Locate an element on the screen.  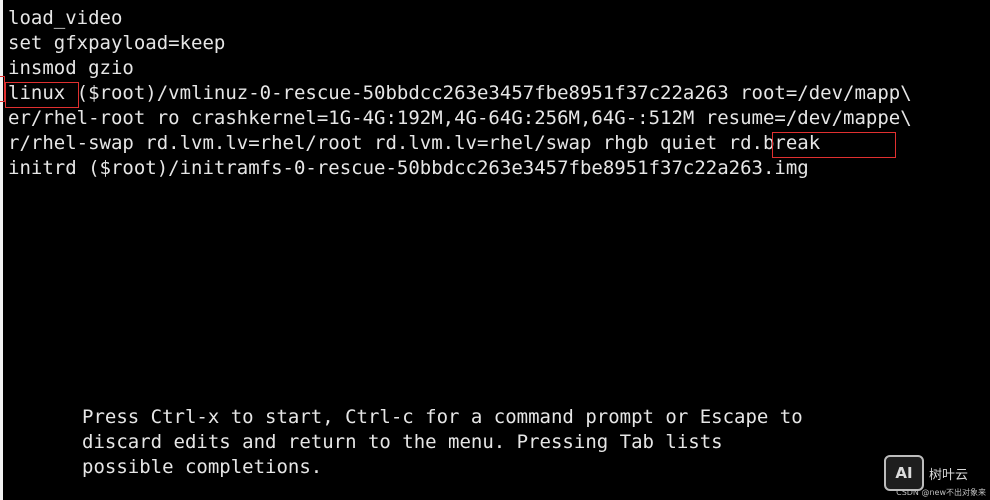
watermark-text: 树叶云 is located at coordinates (948, 473).